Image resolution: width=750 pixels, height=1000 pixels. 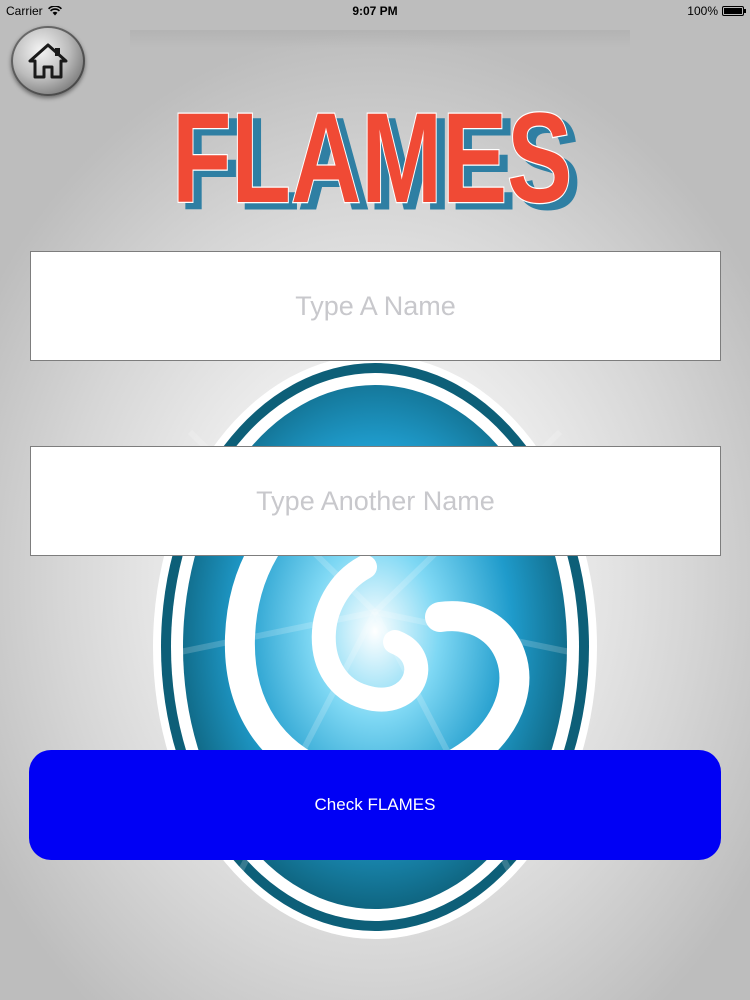 I want to click on status-time: 9:07 PM, so click(x=375, y=11).